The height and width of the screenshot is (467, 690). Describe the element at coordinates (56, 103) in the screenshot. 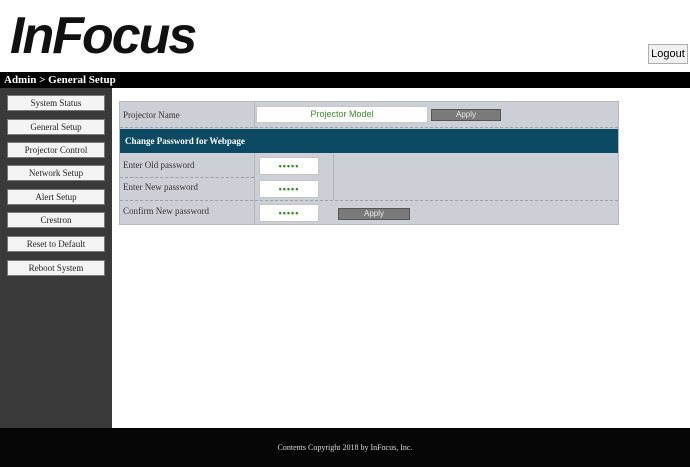

I see `sidebar-item-system-status: System Status` at that location.